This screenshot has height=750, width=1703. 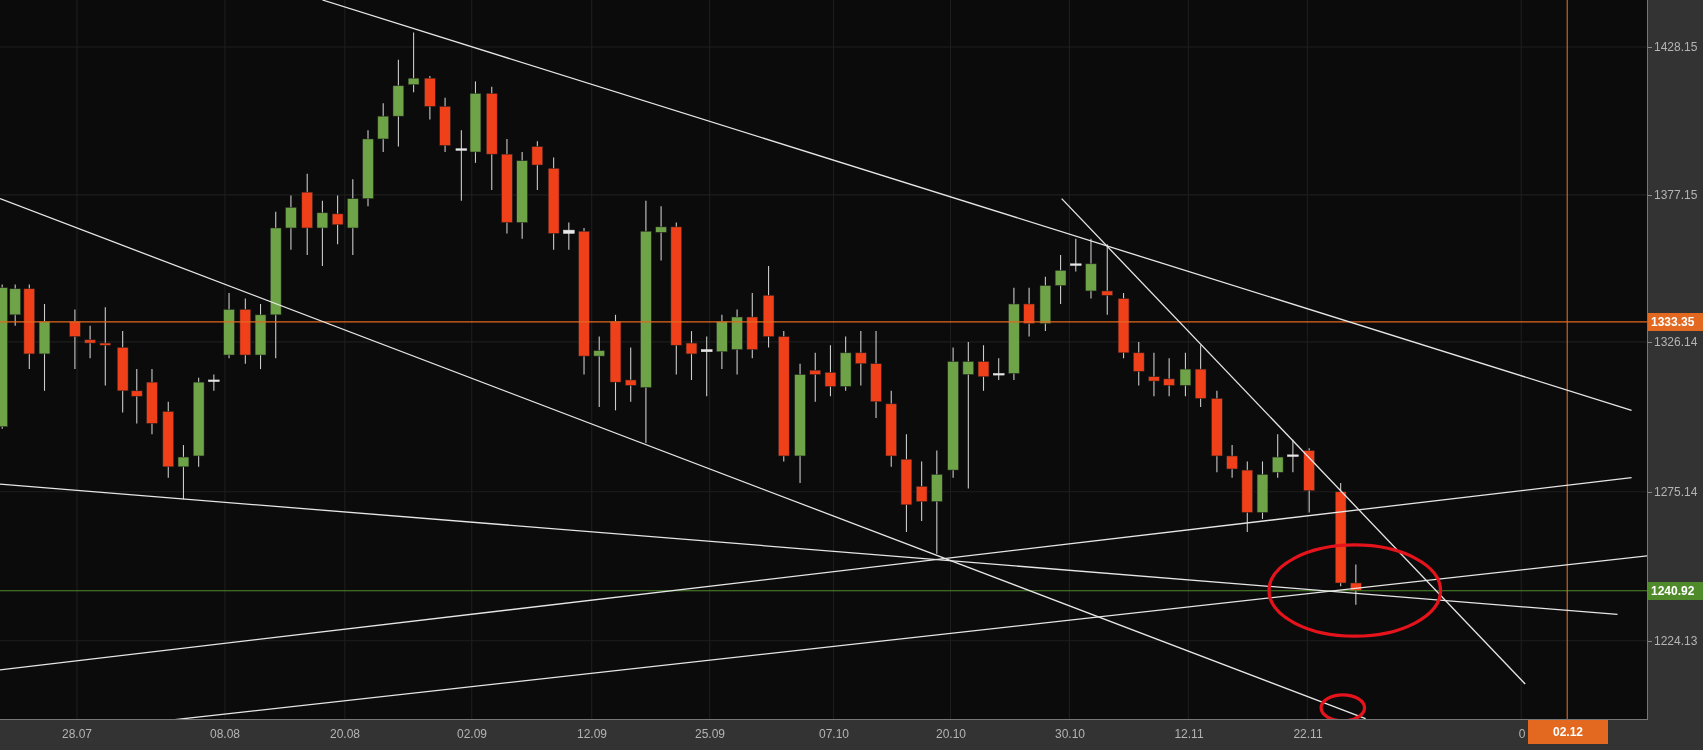 I want to click on price-marker-label: 1240.92, so click(x=1675, y=591).